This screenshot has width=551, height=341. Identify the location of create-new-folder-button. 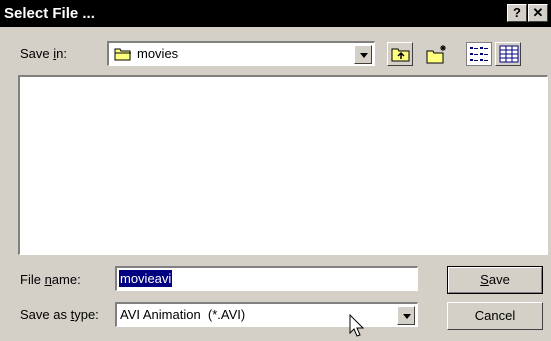
(437, 54).